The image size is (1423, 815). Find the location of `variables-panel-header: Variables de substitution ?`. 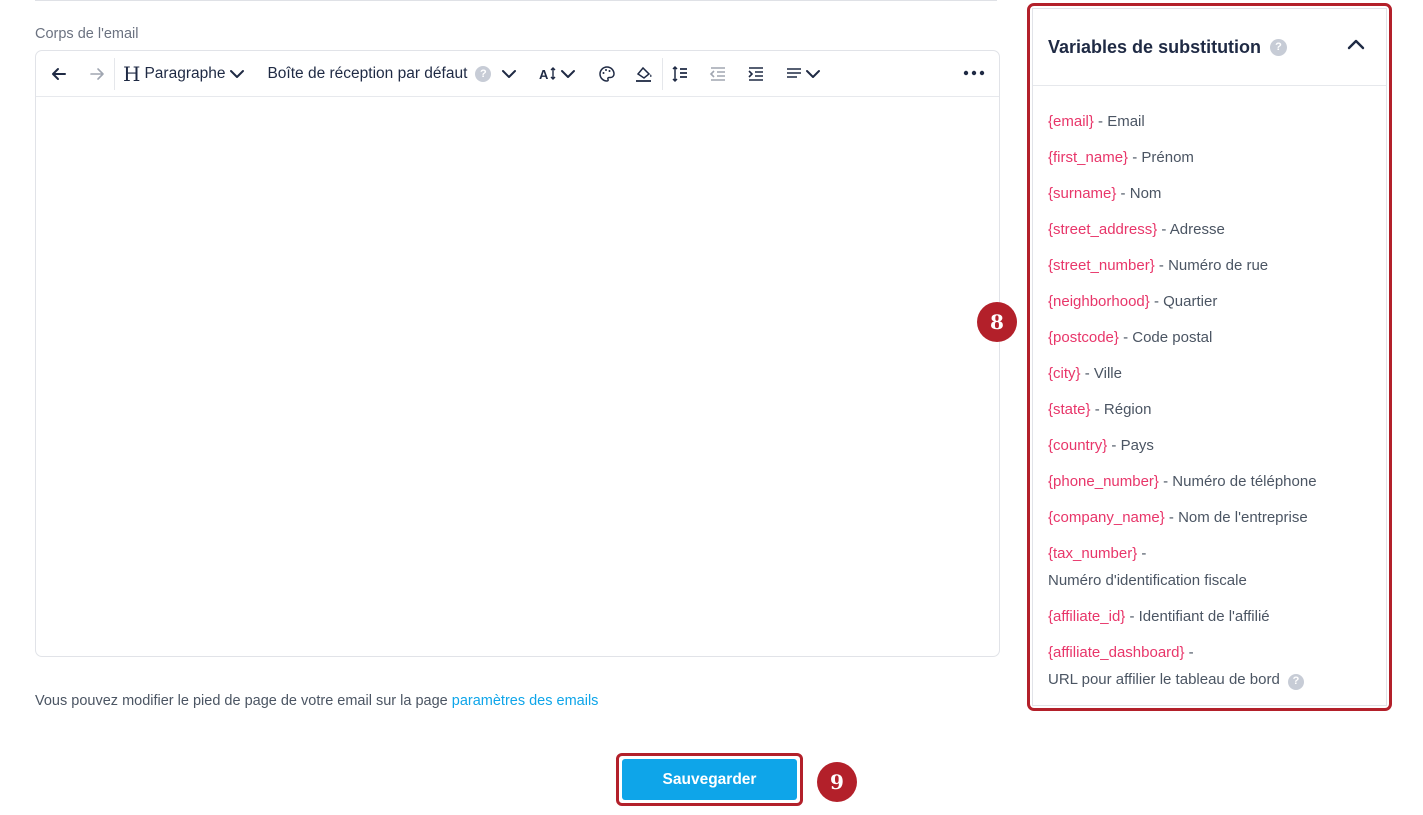

variables-panel-header: Variables de substitution ? is located at coordinates (1209, 47).